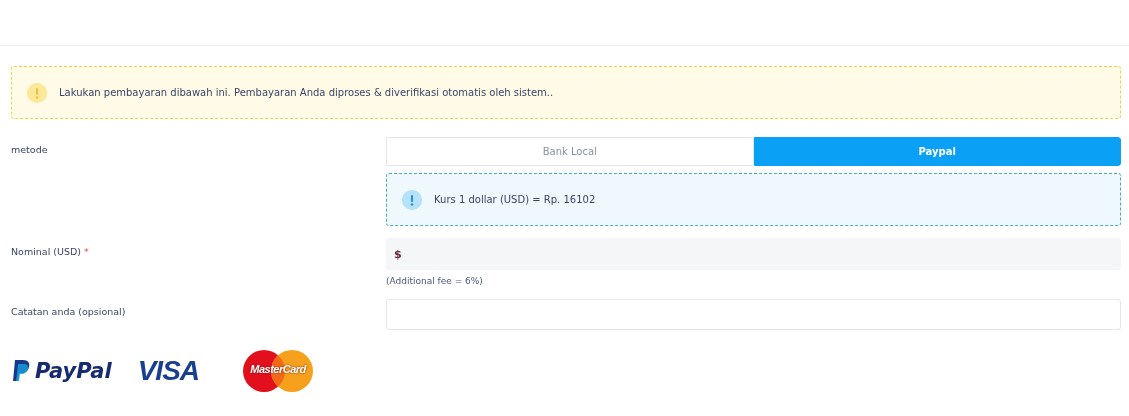 This screenshot has height=416, width=1129. Describe the element at coordinates (515, 199) in the screenshot. I see `exchange-rate-info: Kurs 1 dollar (USD) = Rp. 16102` at that location.